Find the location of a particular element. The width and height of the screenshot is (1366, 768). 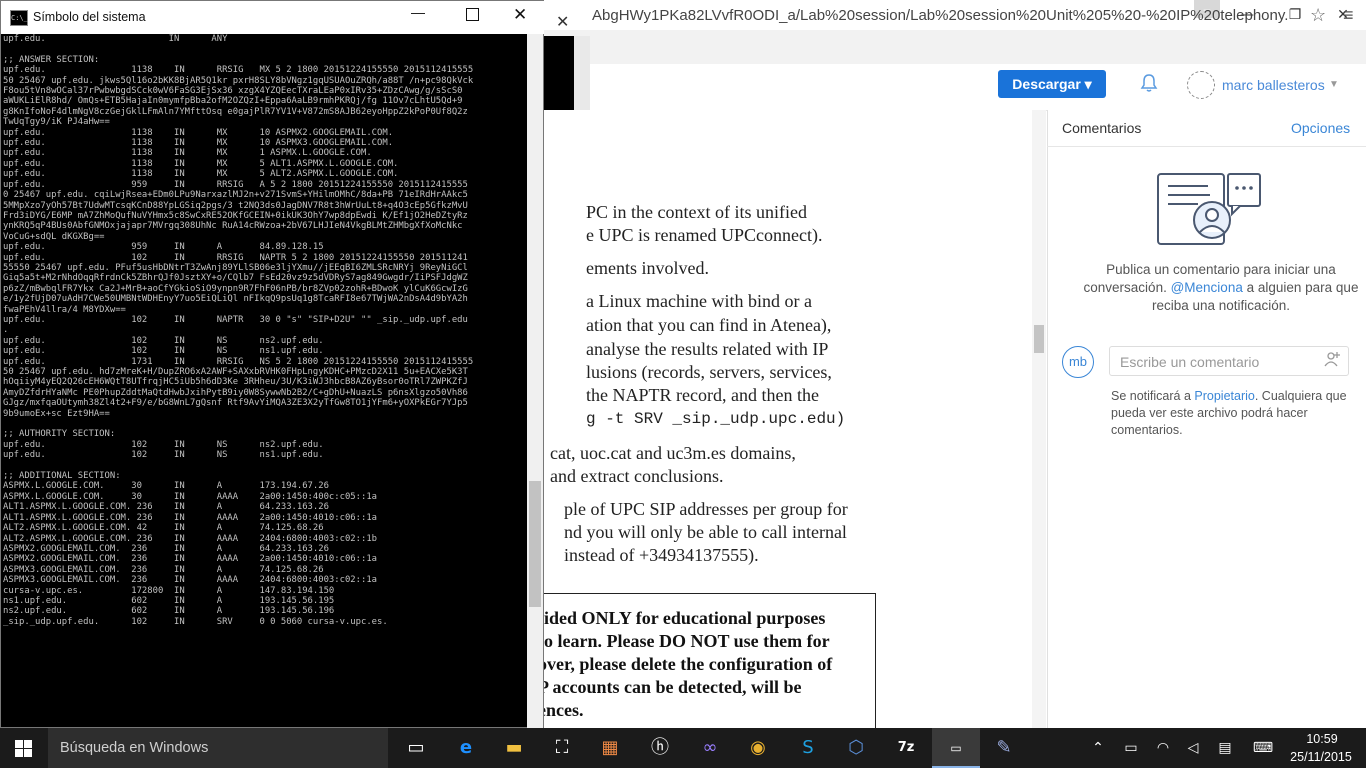

photos-app-icon: ▦ is located at coordinates (610, 748).